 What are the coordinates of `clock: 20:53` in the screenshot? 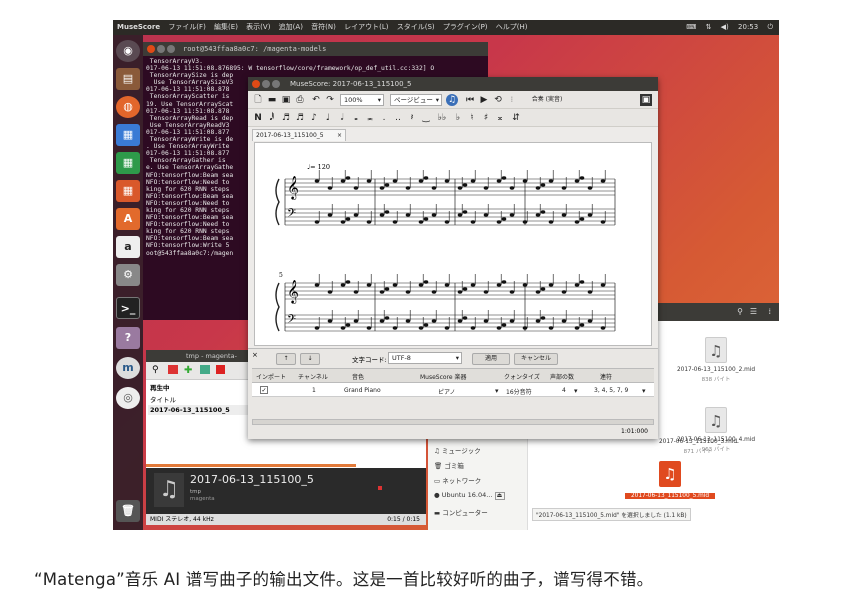 It's located at (748, 27).